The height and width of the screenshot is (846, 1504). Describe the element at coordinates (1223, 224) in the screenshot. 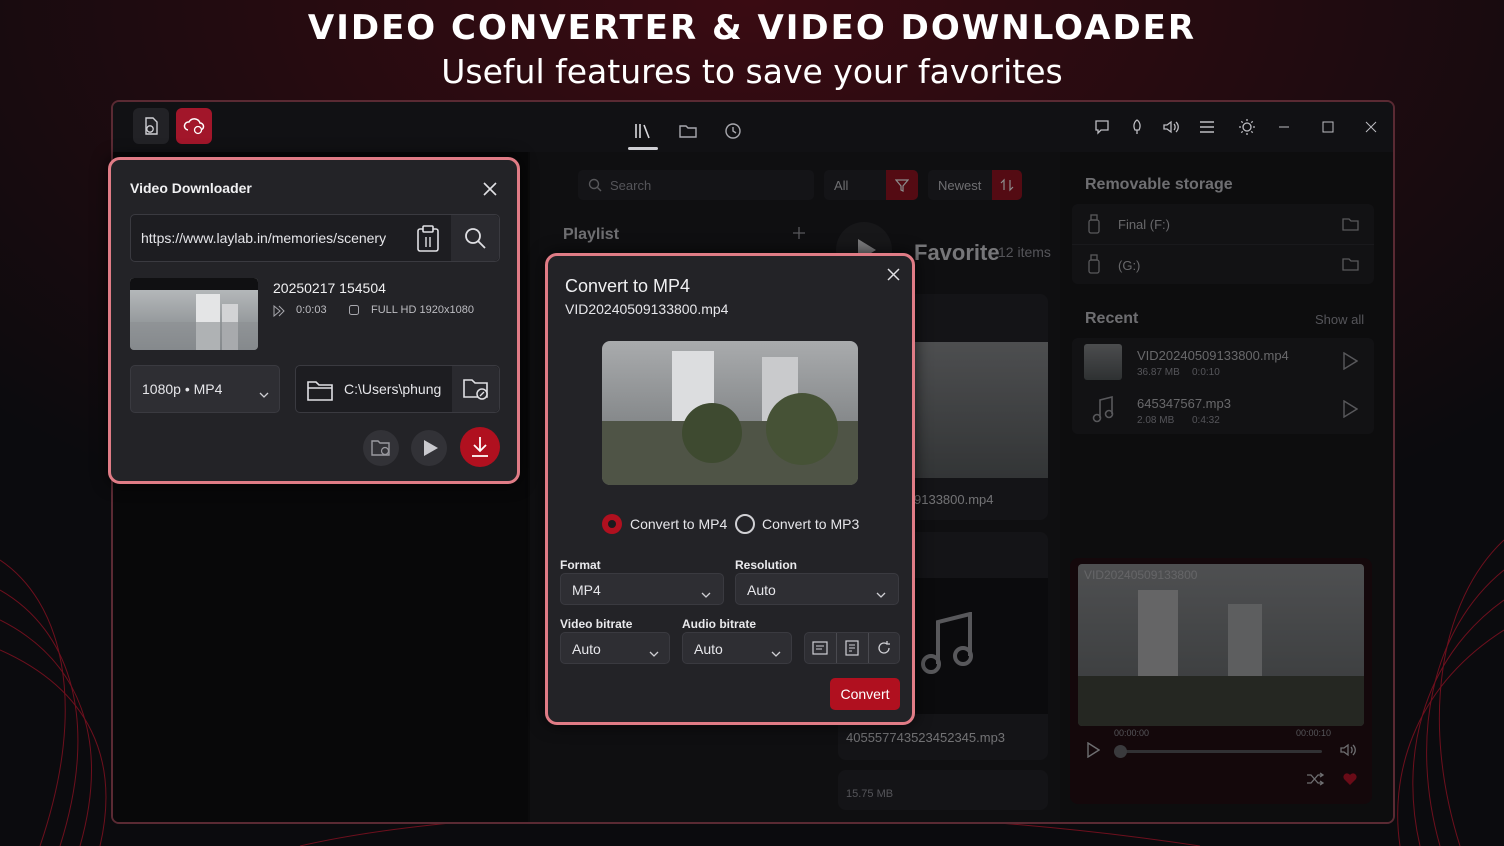

I see `drive-item: Final (F:)` at that location.